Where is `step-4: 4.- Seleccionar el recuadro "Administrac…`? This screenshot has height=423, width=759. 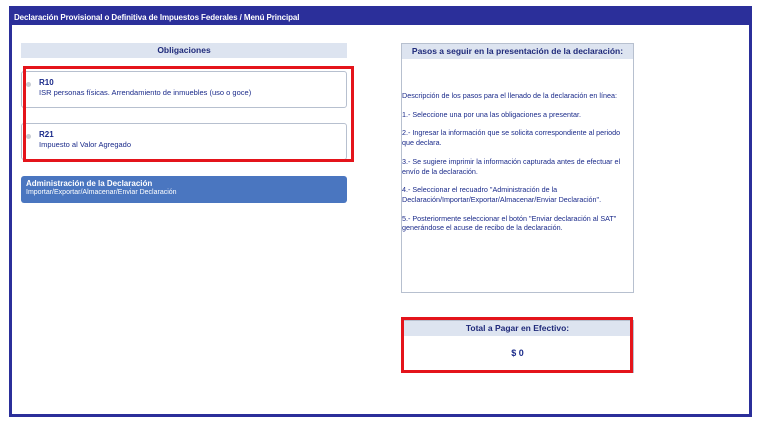
step-4: 4.- Seleccionar el recuadro "Administrac… is located at coordinates (502, 194).